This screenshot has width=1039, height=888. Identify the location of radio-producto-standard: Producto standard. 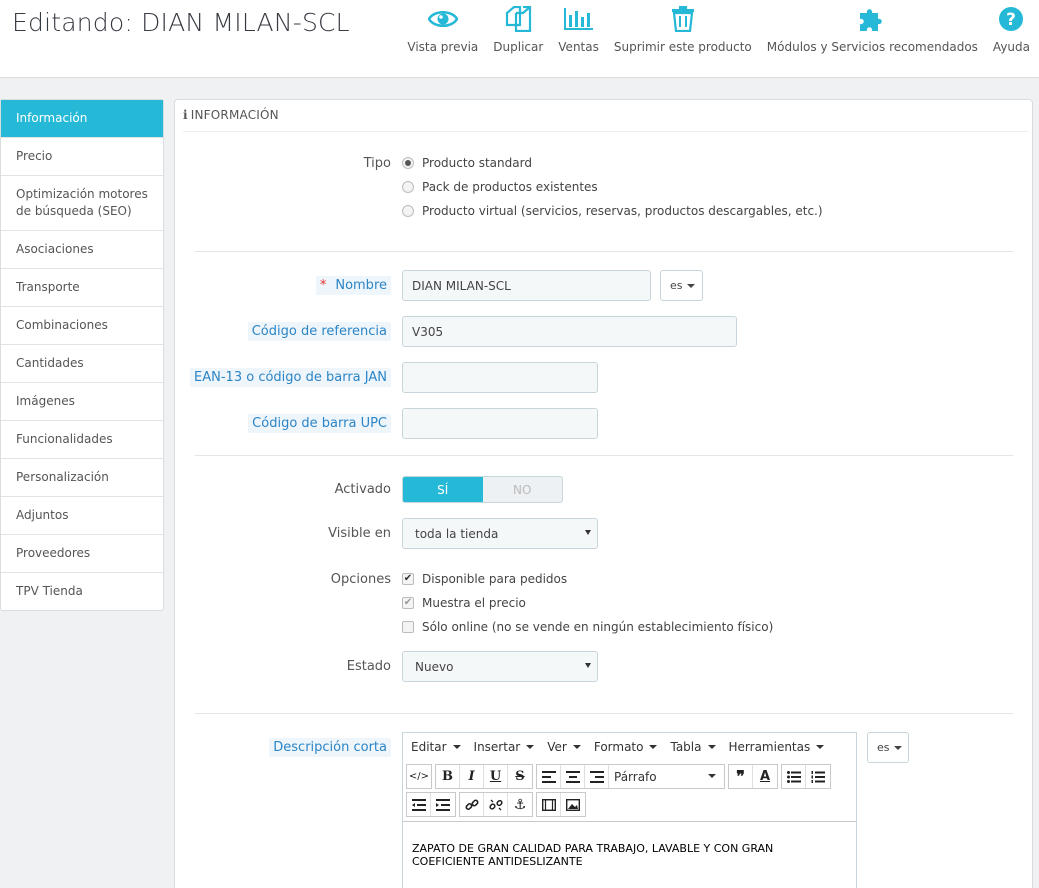
(467, 163).